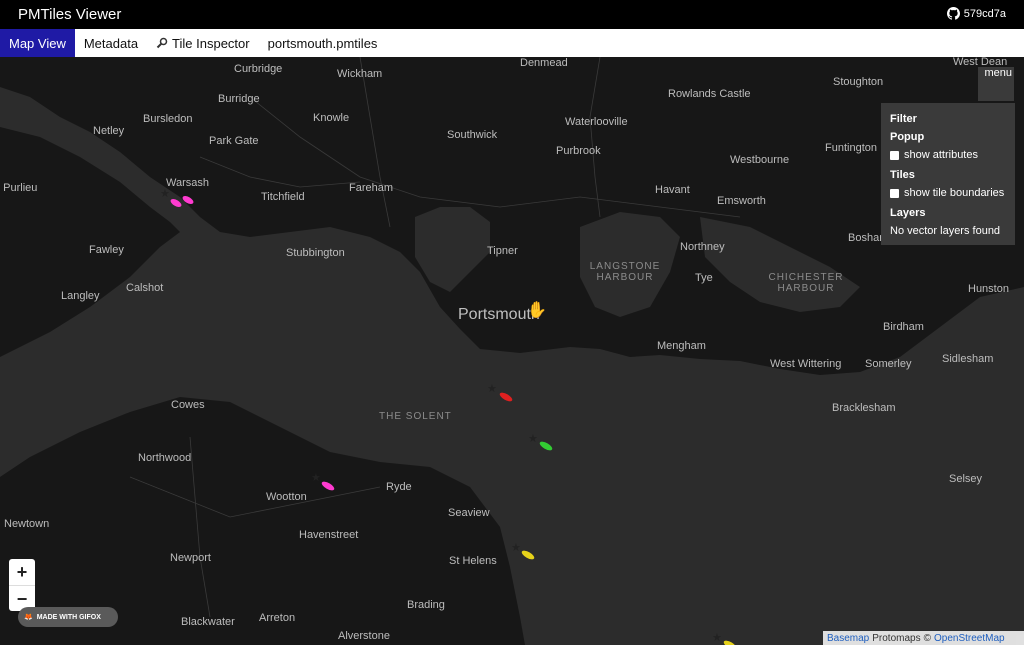  Describe the element at coordinates (537, 310) in the screenshot. I see `hand-cursor-icon: ✋` at that location.